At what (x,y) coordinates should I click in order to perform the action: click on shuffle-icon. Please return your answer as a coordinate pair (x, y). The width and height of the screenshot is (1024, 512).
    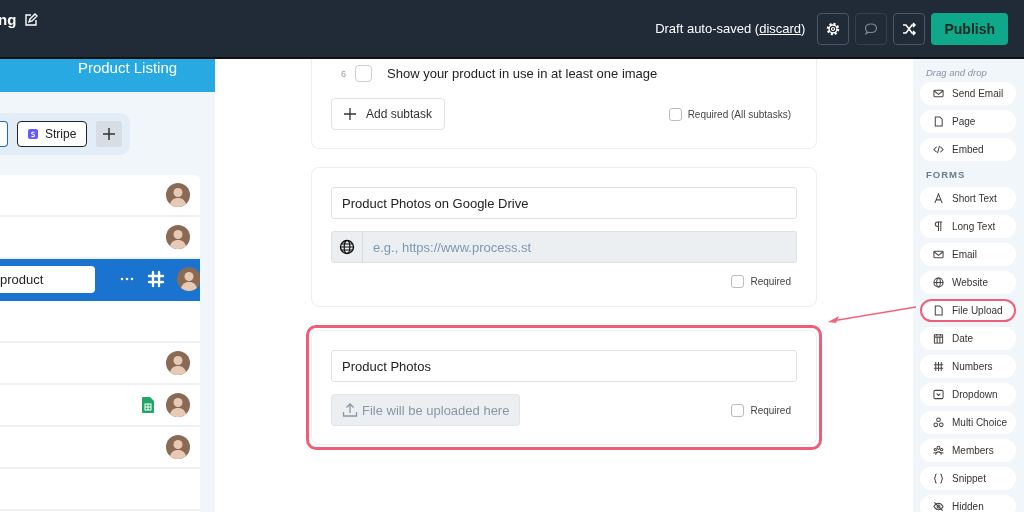
    Looking at the image, I should click on (909, 28).